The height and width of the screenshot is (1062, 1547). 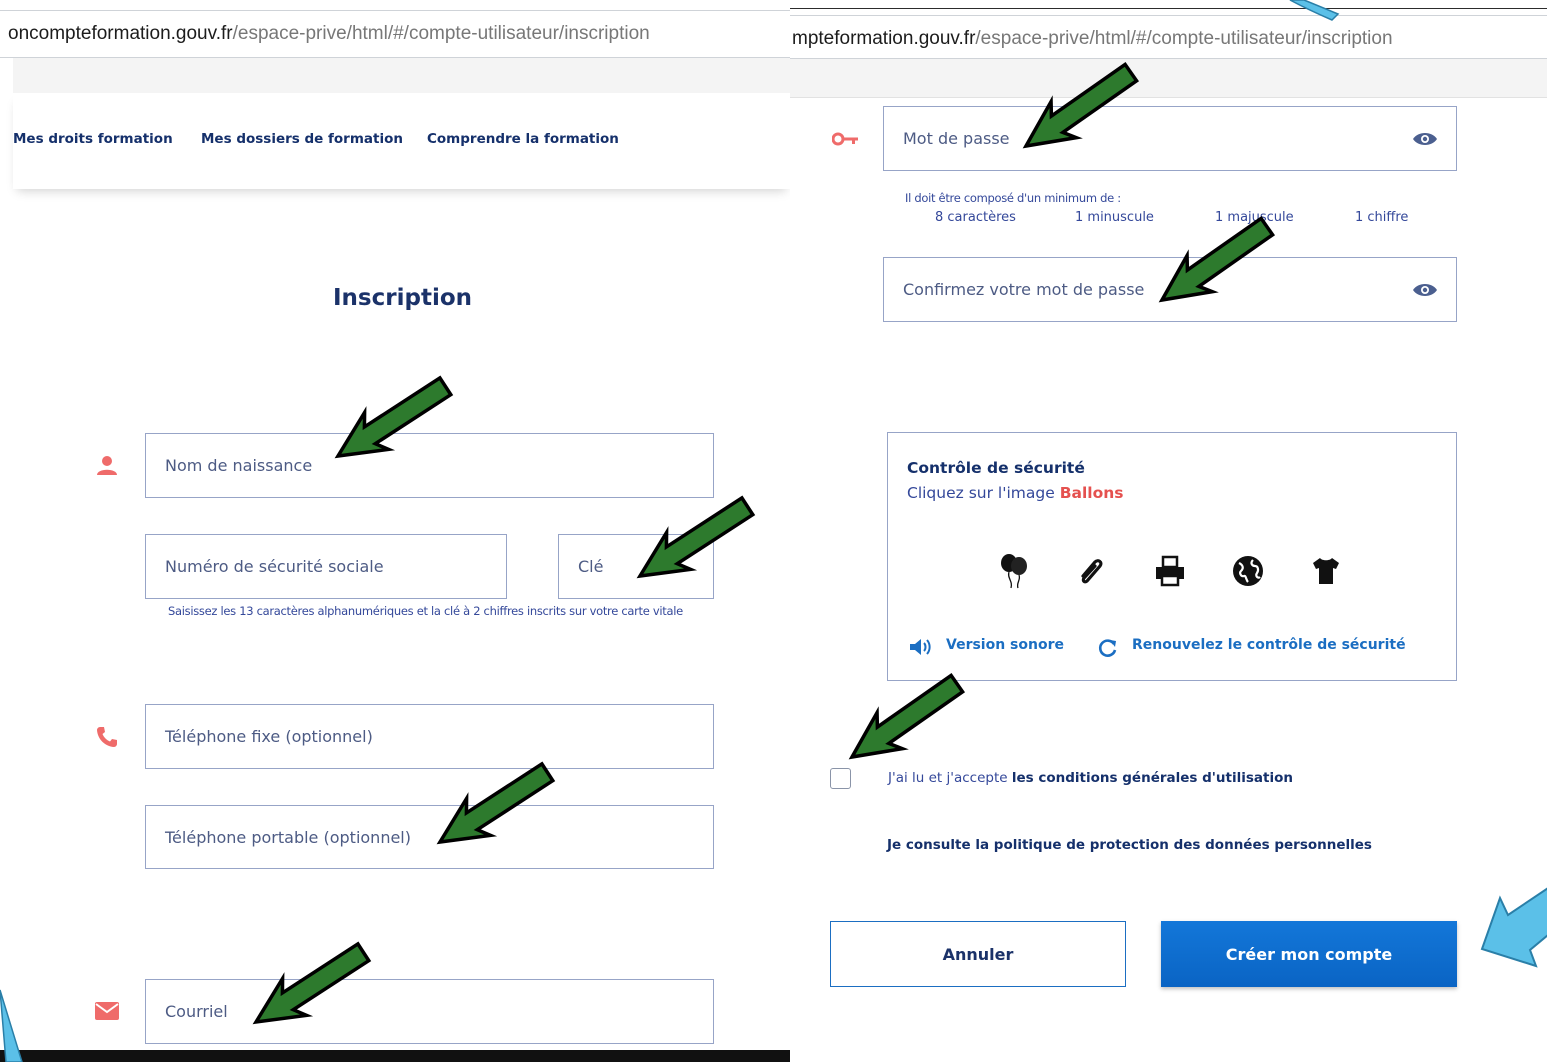 What do you see at coordinates (429, 837) in the screenshot?
I see `mobile-input: Téléphone portable (optionnel)` at bounding box center [429, 837].